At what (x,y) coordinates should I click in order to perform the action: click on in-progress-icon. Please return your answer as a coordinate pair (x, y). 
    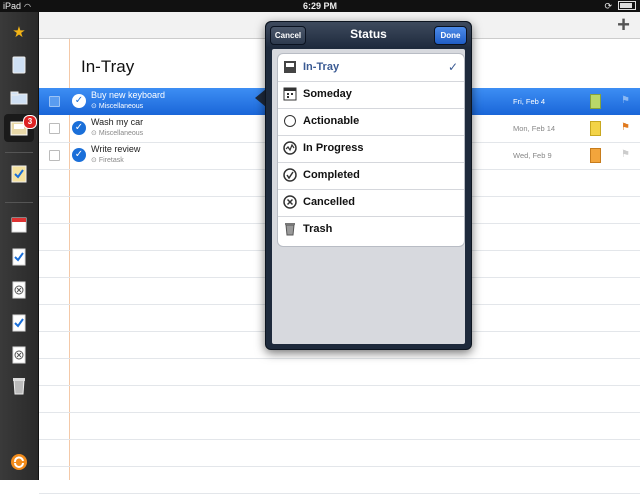
    Looking at the image, I should click on (290, 148).